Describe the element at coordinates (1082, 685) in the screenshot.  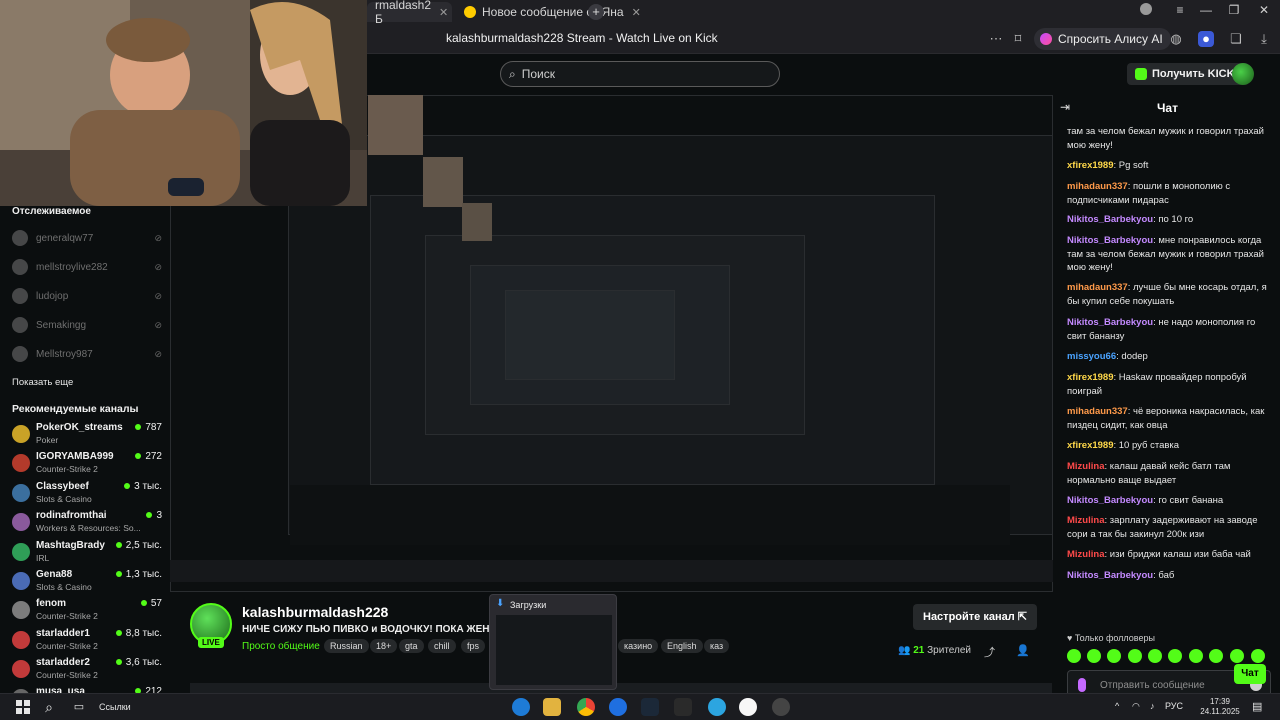
I see `microphone-icon` at that location.